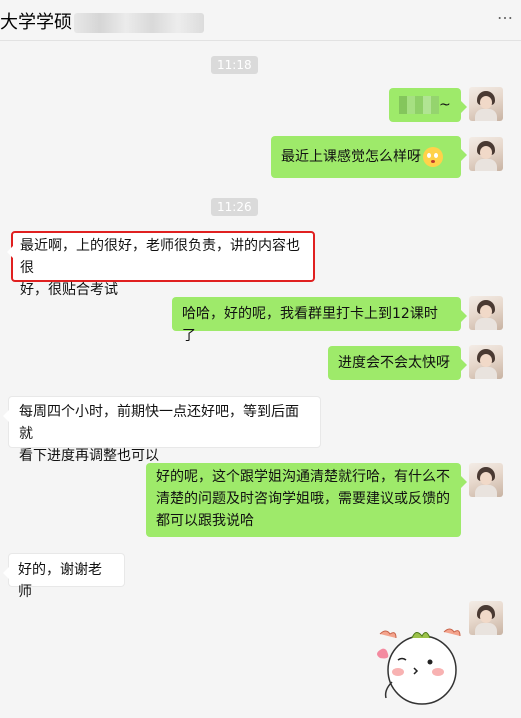 This screenshot has width=521, height=718. I want to click on chat-title-text: 大学学硕, so click(36, 22).